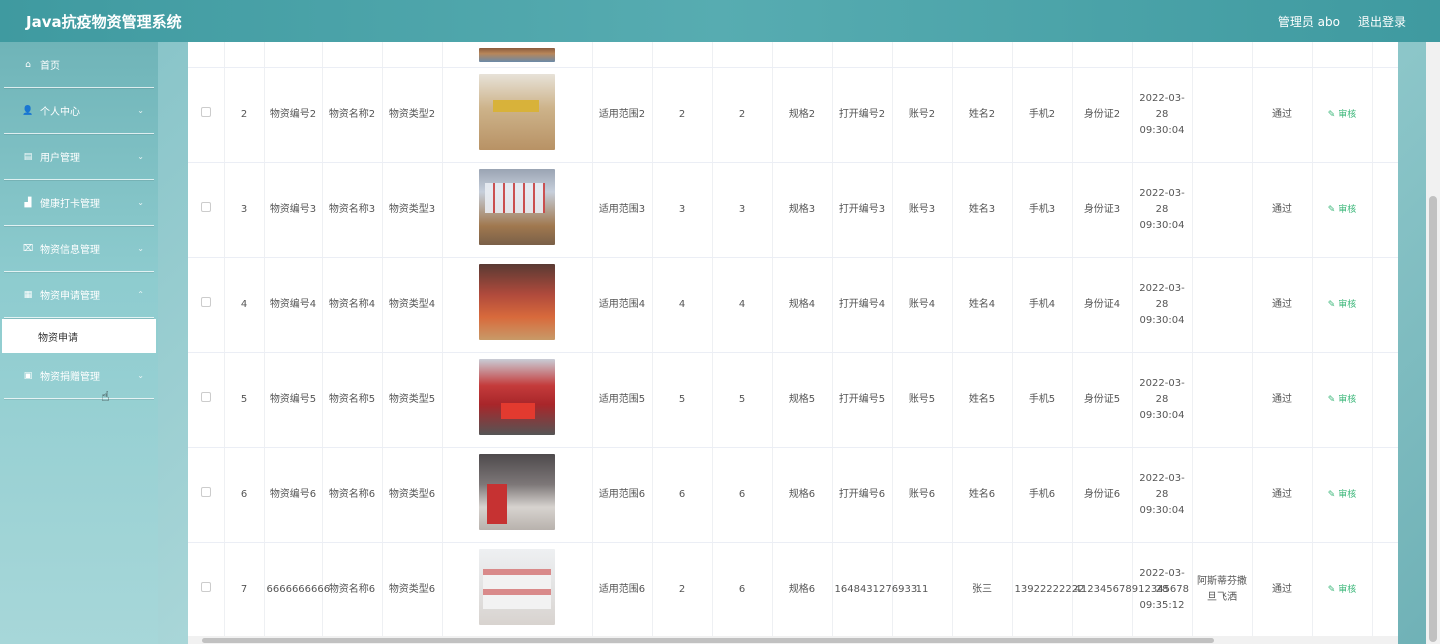 The height and width of the screenshot is (644, 1440). What do you see at coordinates (79, 157) in the screenshot?
I see `sidebar-item-user-management: ▤ 用户管理 ⌄` at bounding box center [79, 157].